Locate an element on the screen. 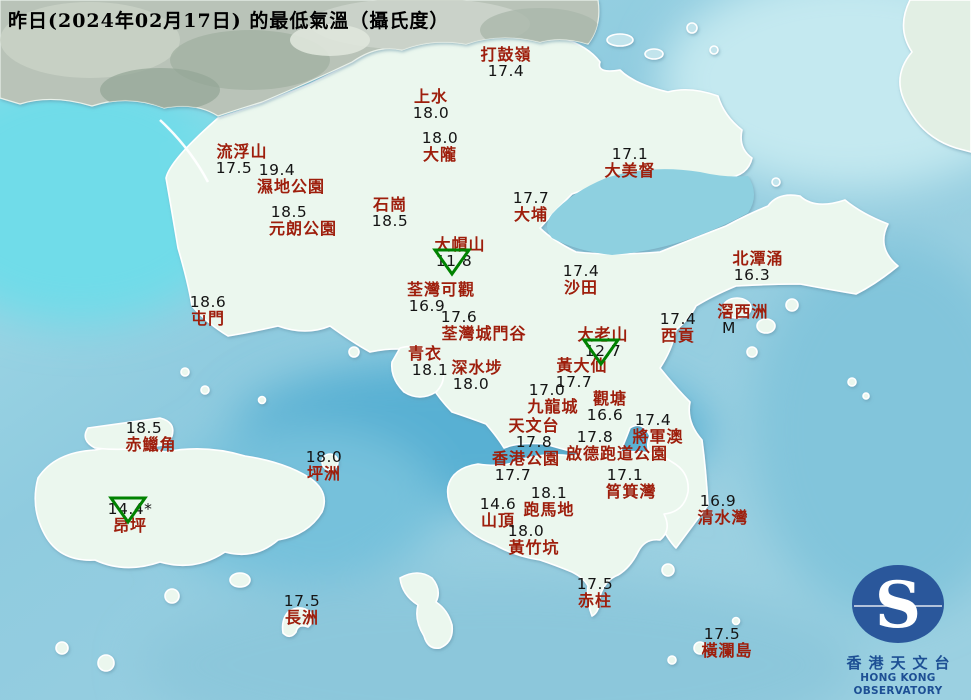  station-name-label: 沙田 is located at coordinates (581, 287).